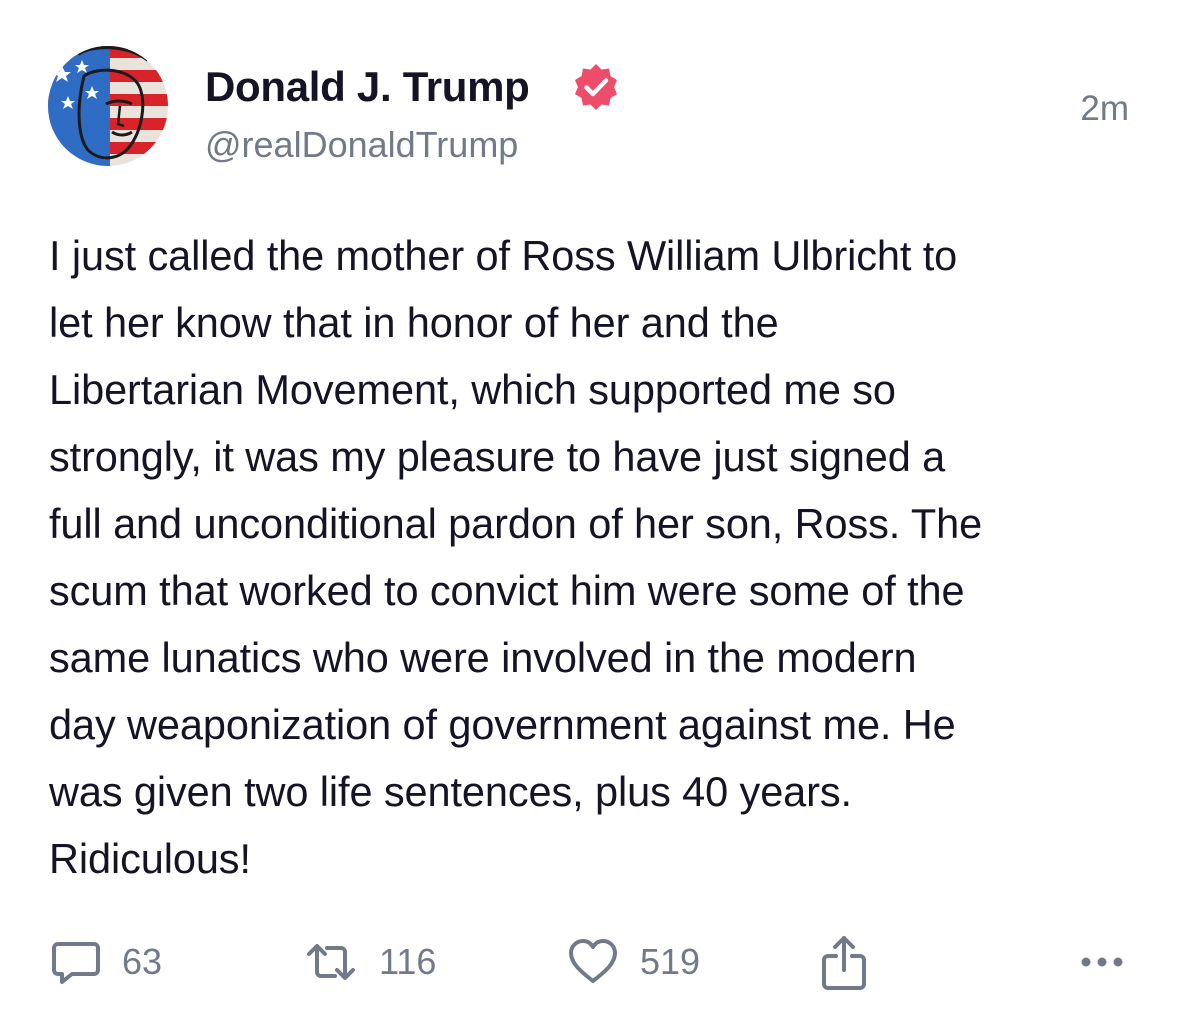  What do you see at coordinates (76, 963) in the screenshot?
I see `comment-icon` at bounding box center [76, 963].